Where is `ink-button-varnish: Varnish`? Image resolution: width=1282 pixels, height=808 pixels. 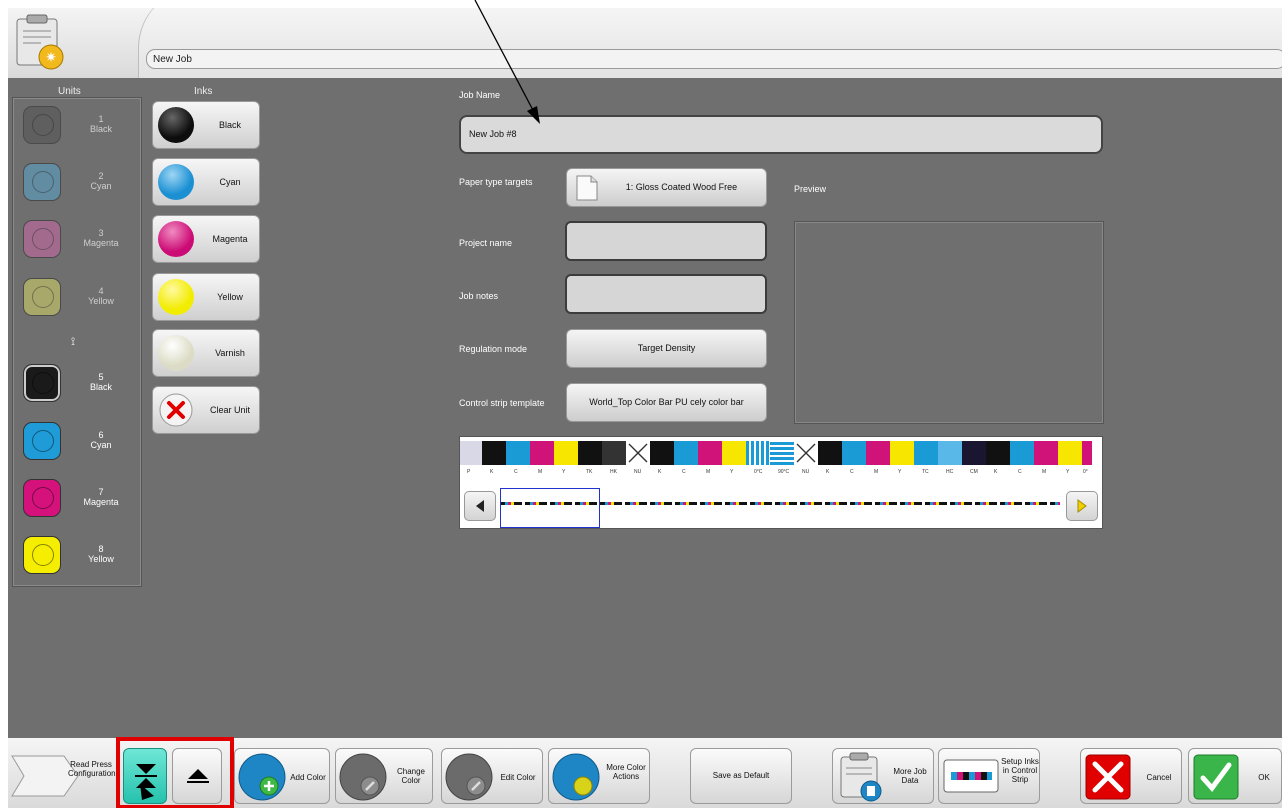
ink-button-varnish: Varnish is located at coordinates (206, 353).